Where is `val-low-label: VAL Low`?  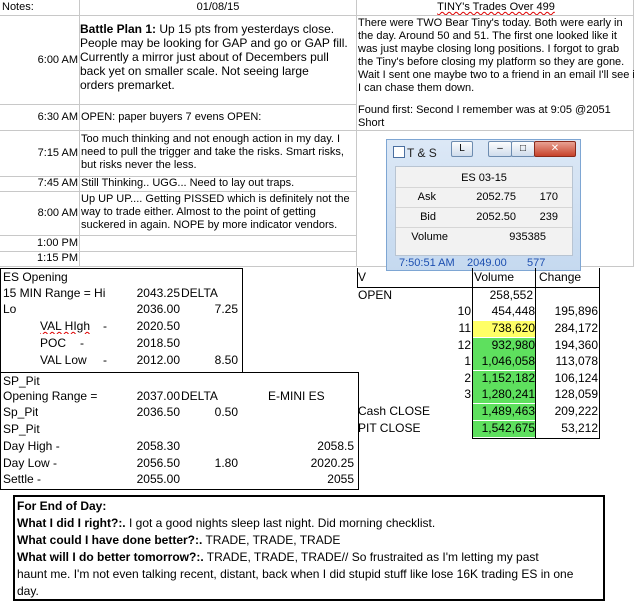
val-low-label: VAL Low is located at coordinates (63, 360).